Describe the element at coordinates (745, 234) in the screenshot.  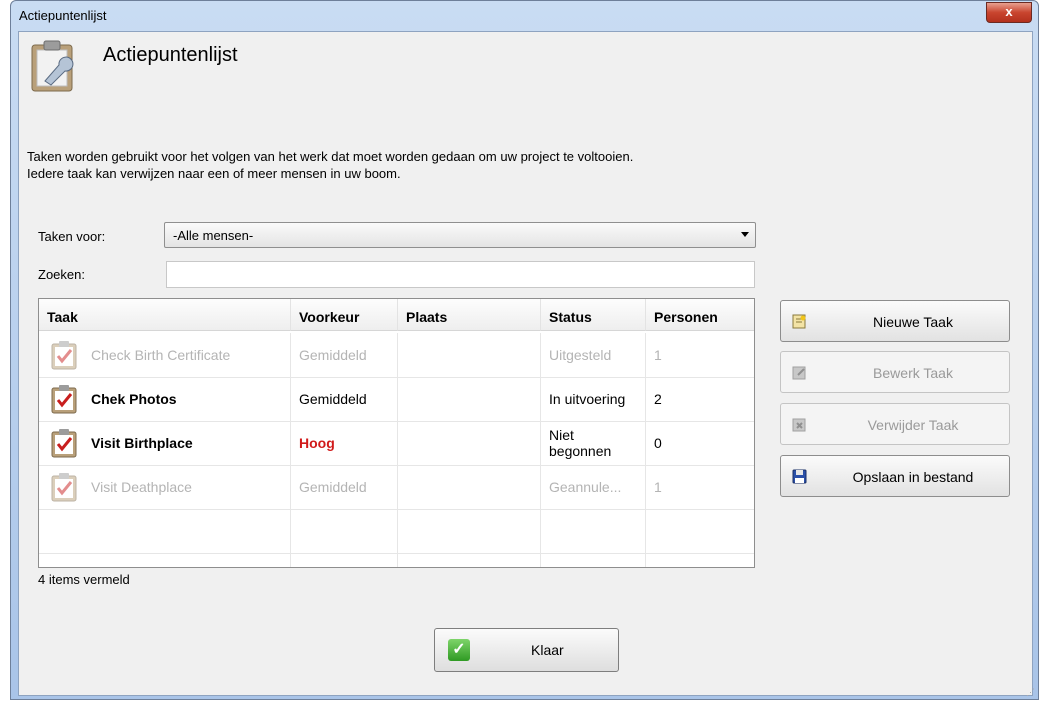
I see `chevron-down-icon` at that location.